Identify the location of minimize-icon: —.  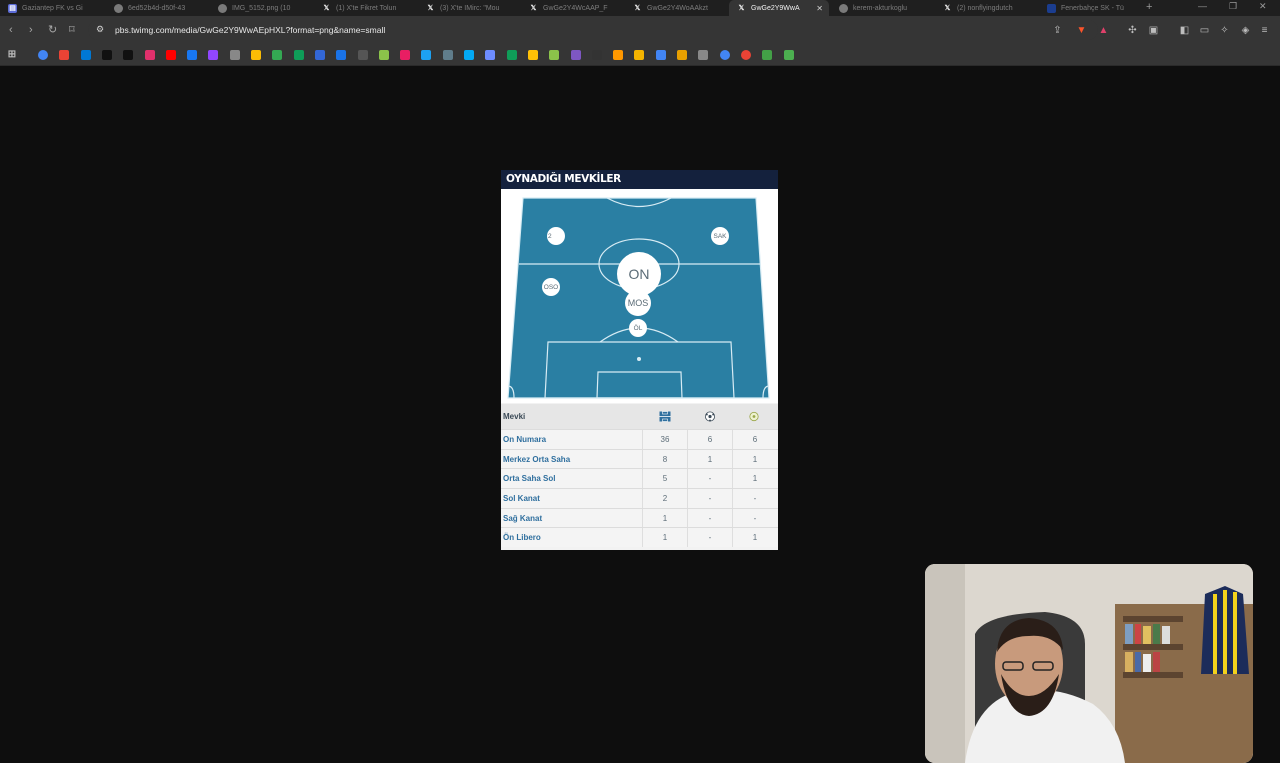
(1202, 6).